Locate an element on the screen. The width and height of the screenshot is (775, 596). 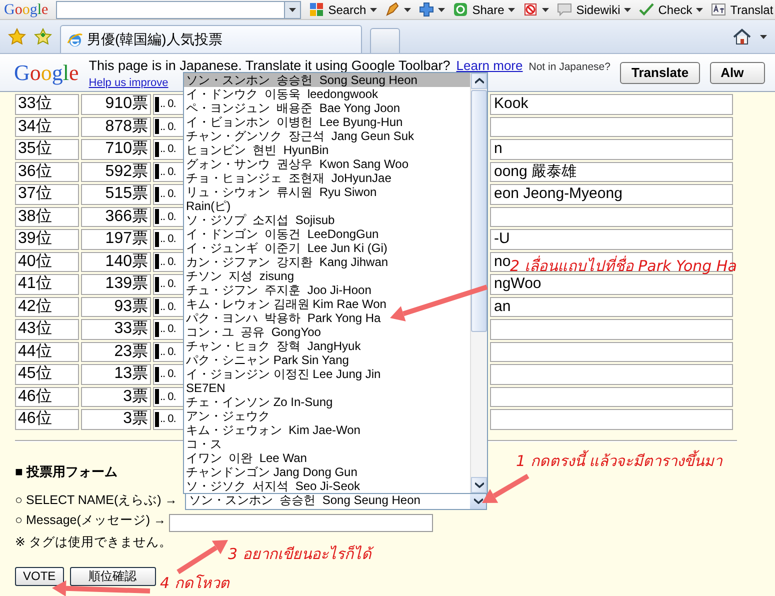
caret-up-icon is located at coordinates (479, 81).